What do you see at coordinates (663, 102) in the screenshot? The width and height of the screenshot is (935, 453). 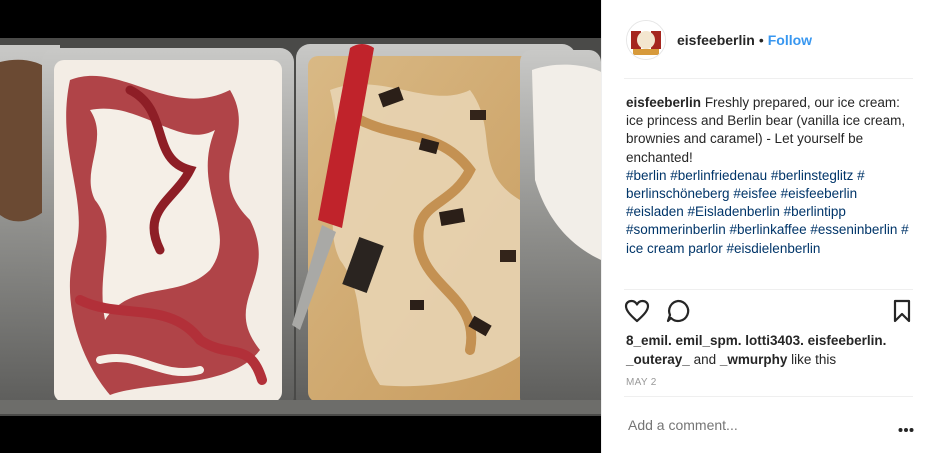 I see `caption-username: eisfeeberlin` at bounding box center [663, 102].